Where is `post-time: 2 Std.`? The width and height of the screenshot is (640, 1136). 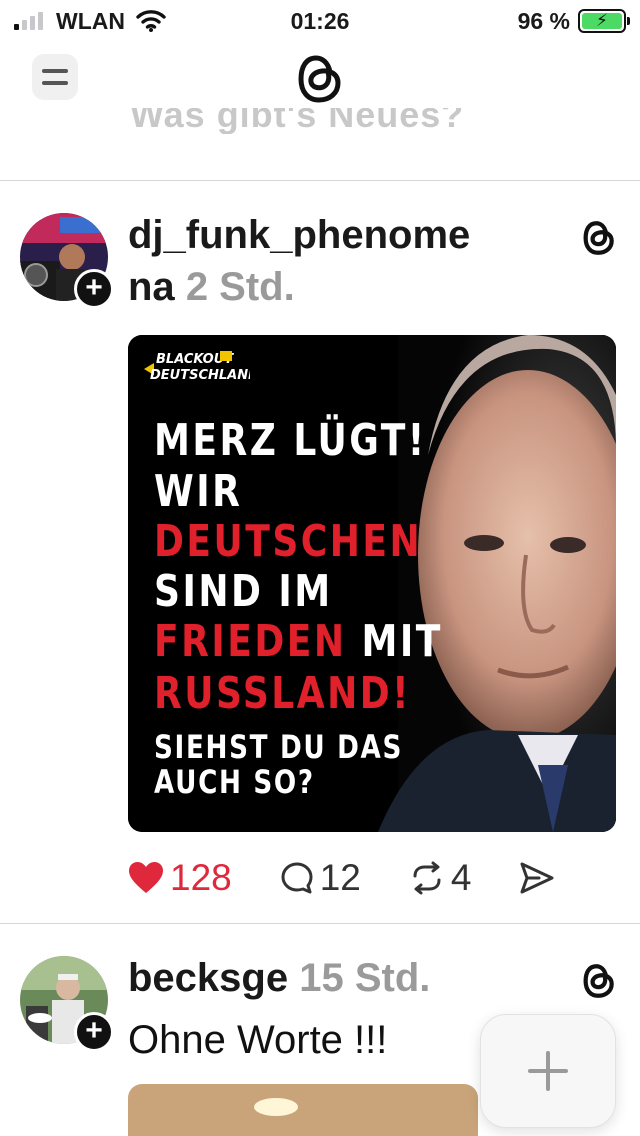
post-time: 2 Std. is located at coordinates (240, 287).